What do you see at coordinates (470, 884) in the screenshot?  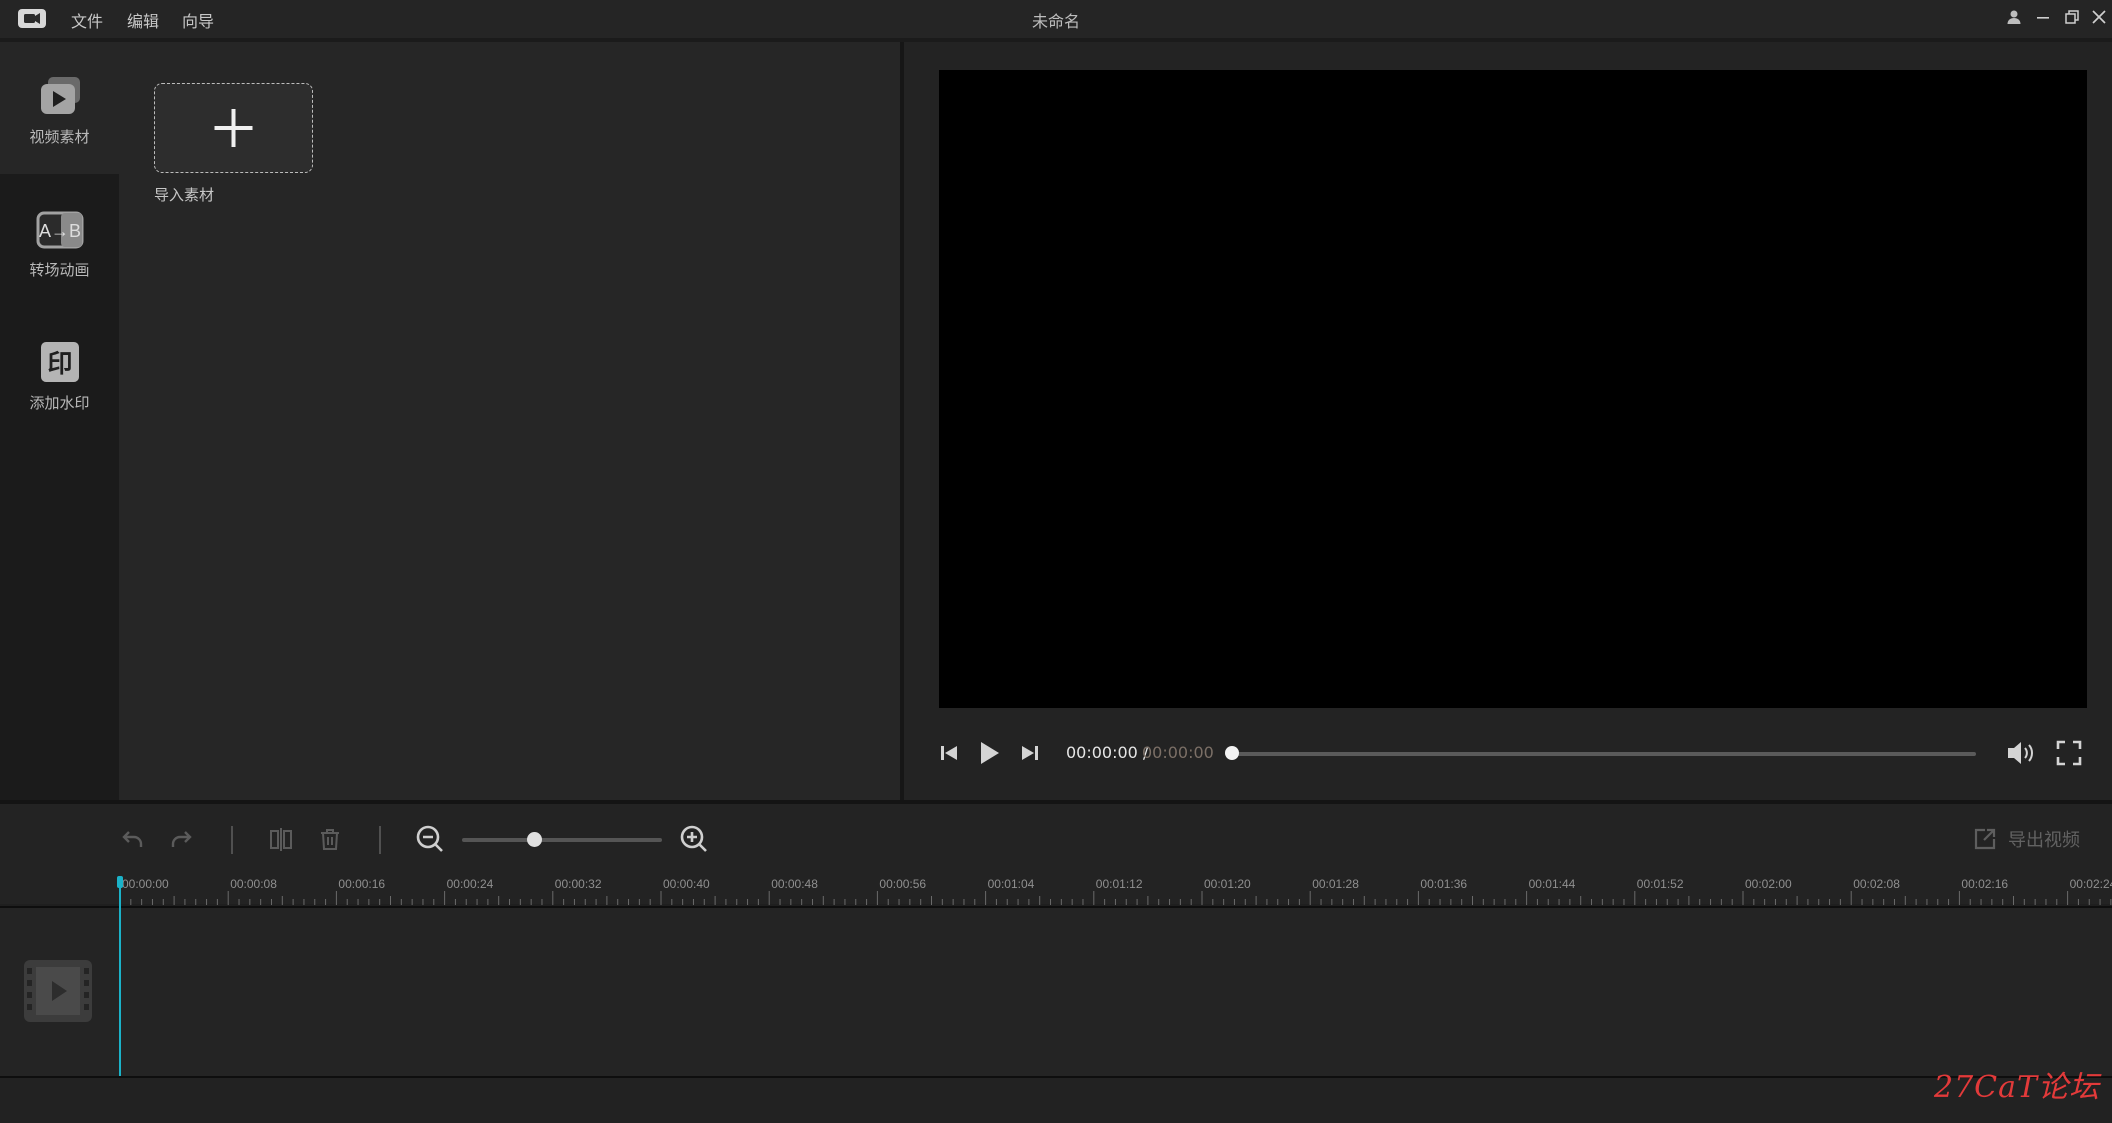 I see `ruler-tick-label: 00:00:24` at bounding box center [470, 884].